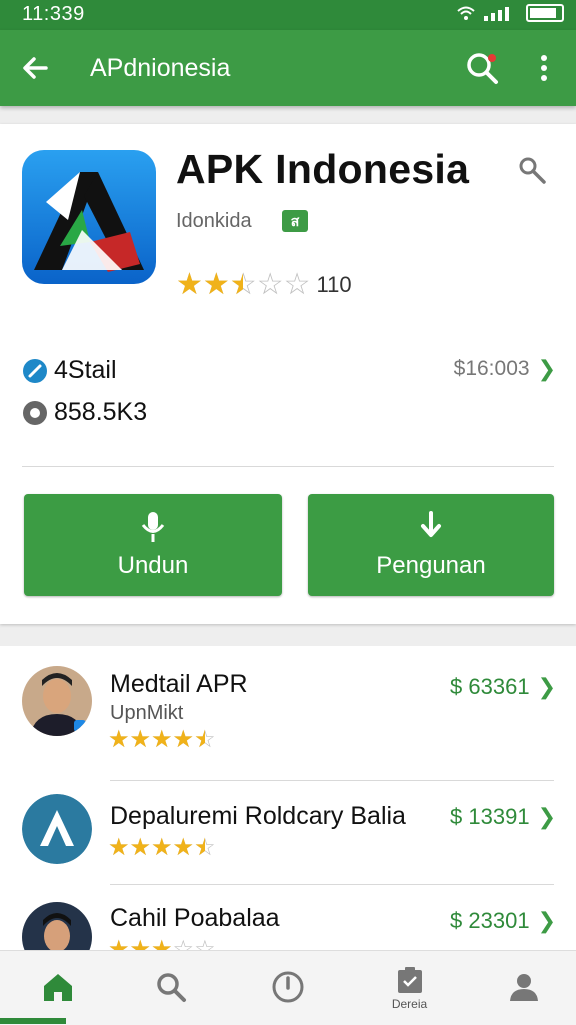  I want to click on developer-name: Idonkida, so click(214, 221).